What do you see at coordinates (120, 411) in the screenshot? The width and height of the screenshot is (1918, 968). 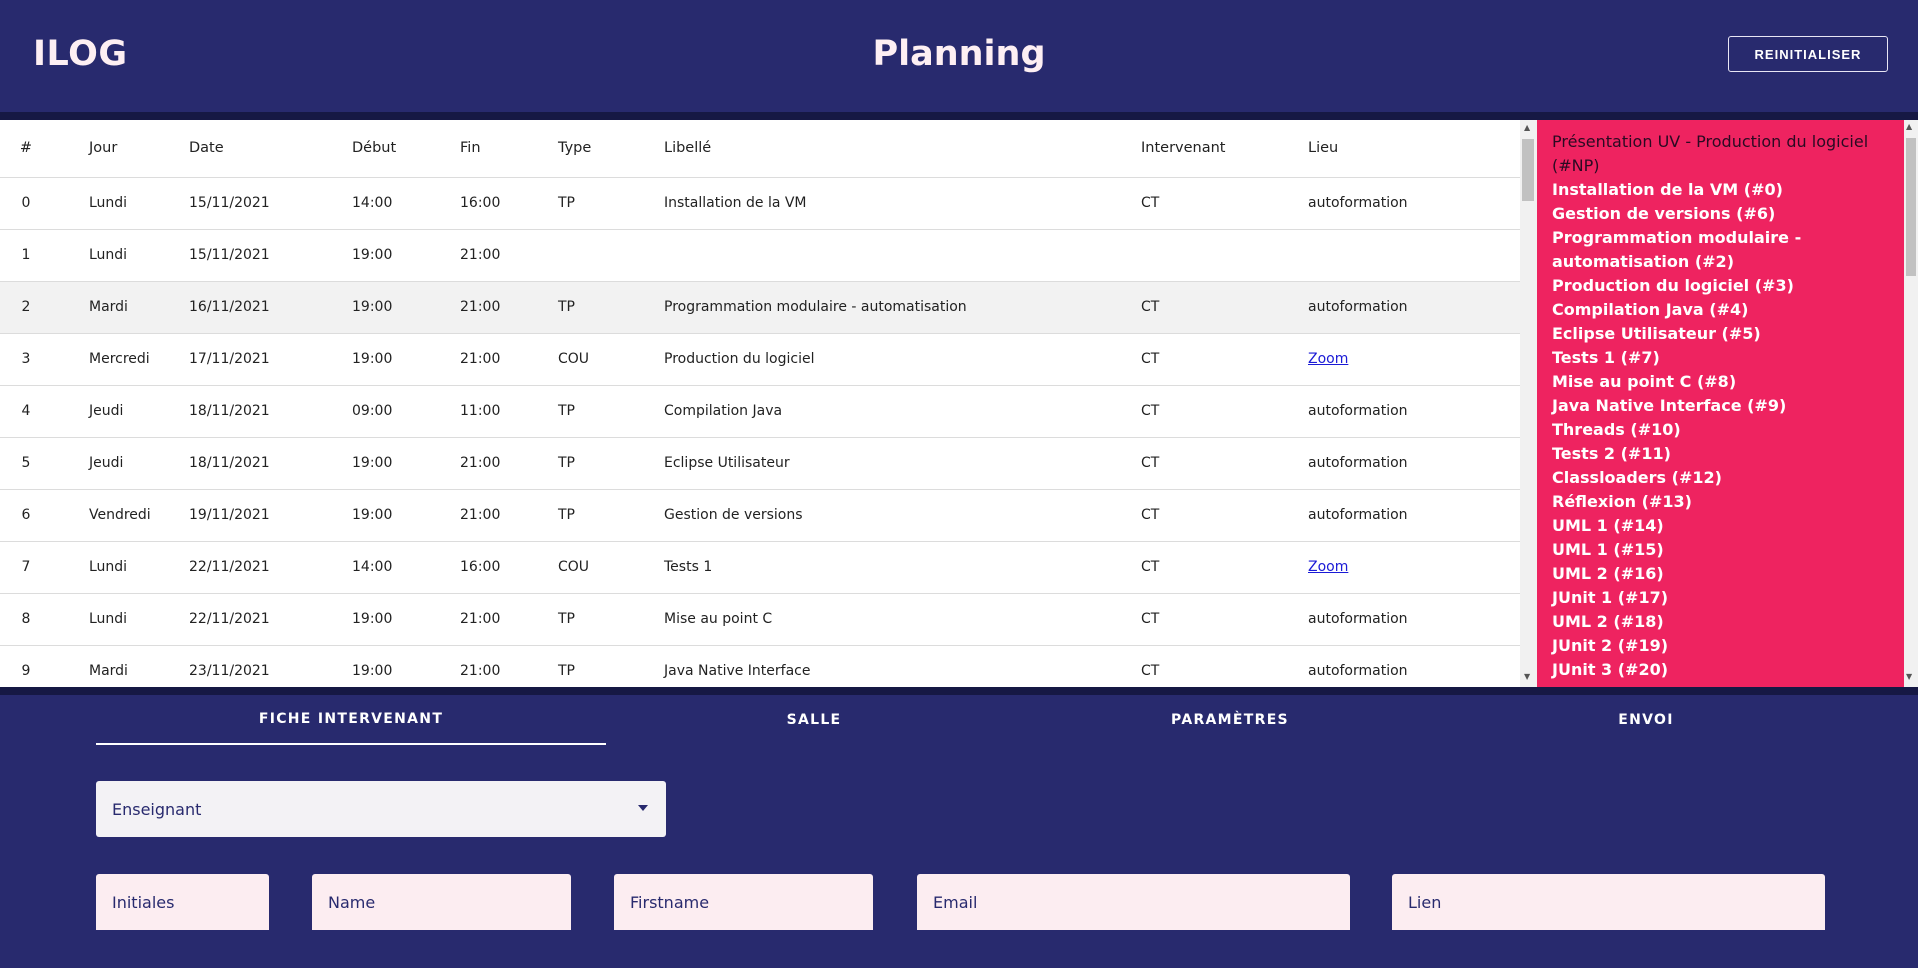 I see `cell-jour: Jeudi` at bounding box center [120, 411].